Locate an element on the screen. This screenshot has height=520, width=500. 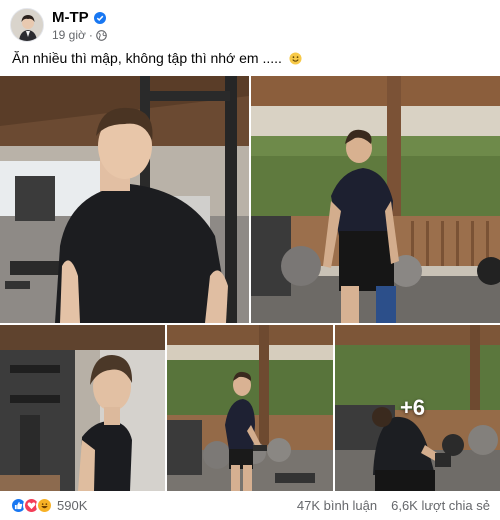
reaction-count: 590K is located at coordinates (72, 505).